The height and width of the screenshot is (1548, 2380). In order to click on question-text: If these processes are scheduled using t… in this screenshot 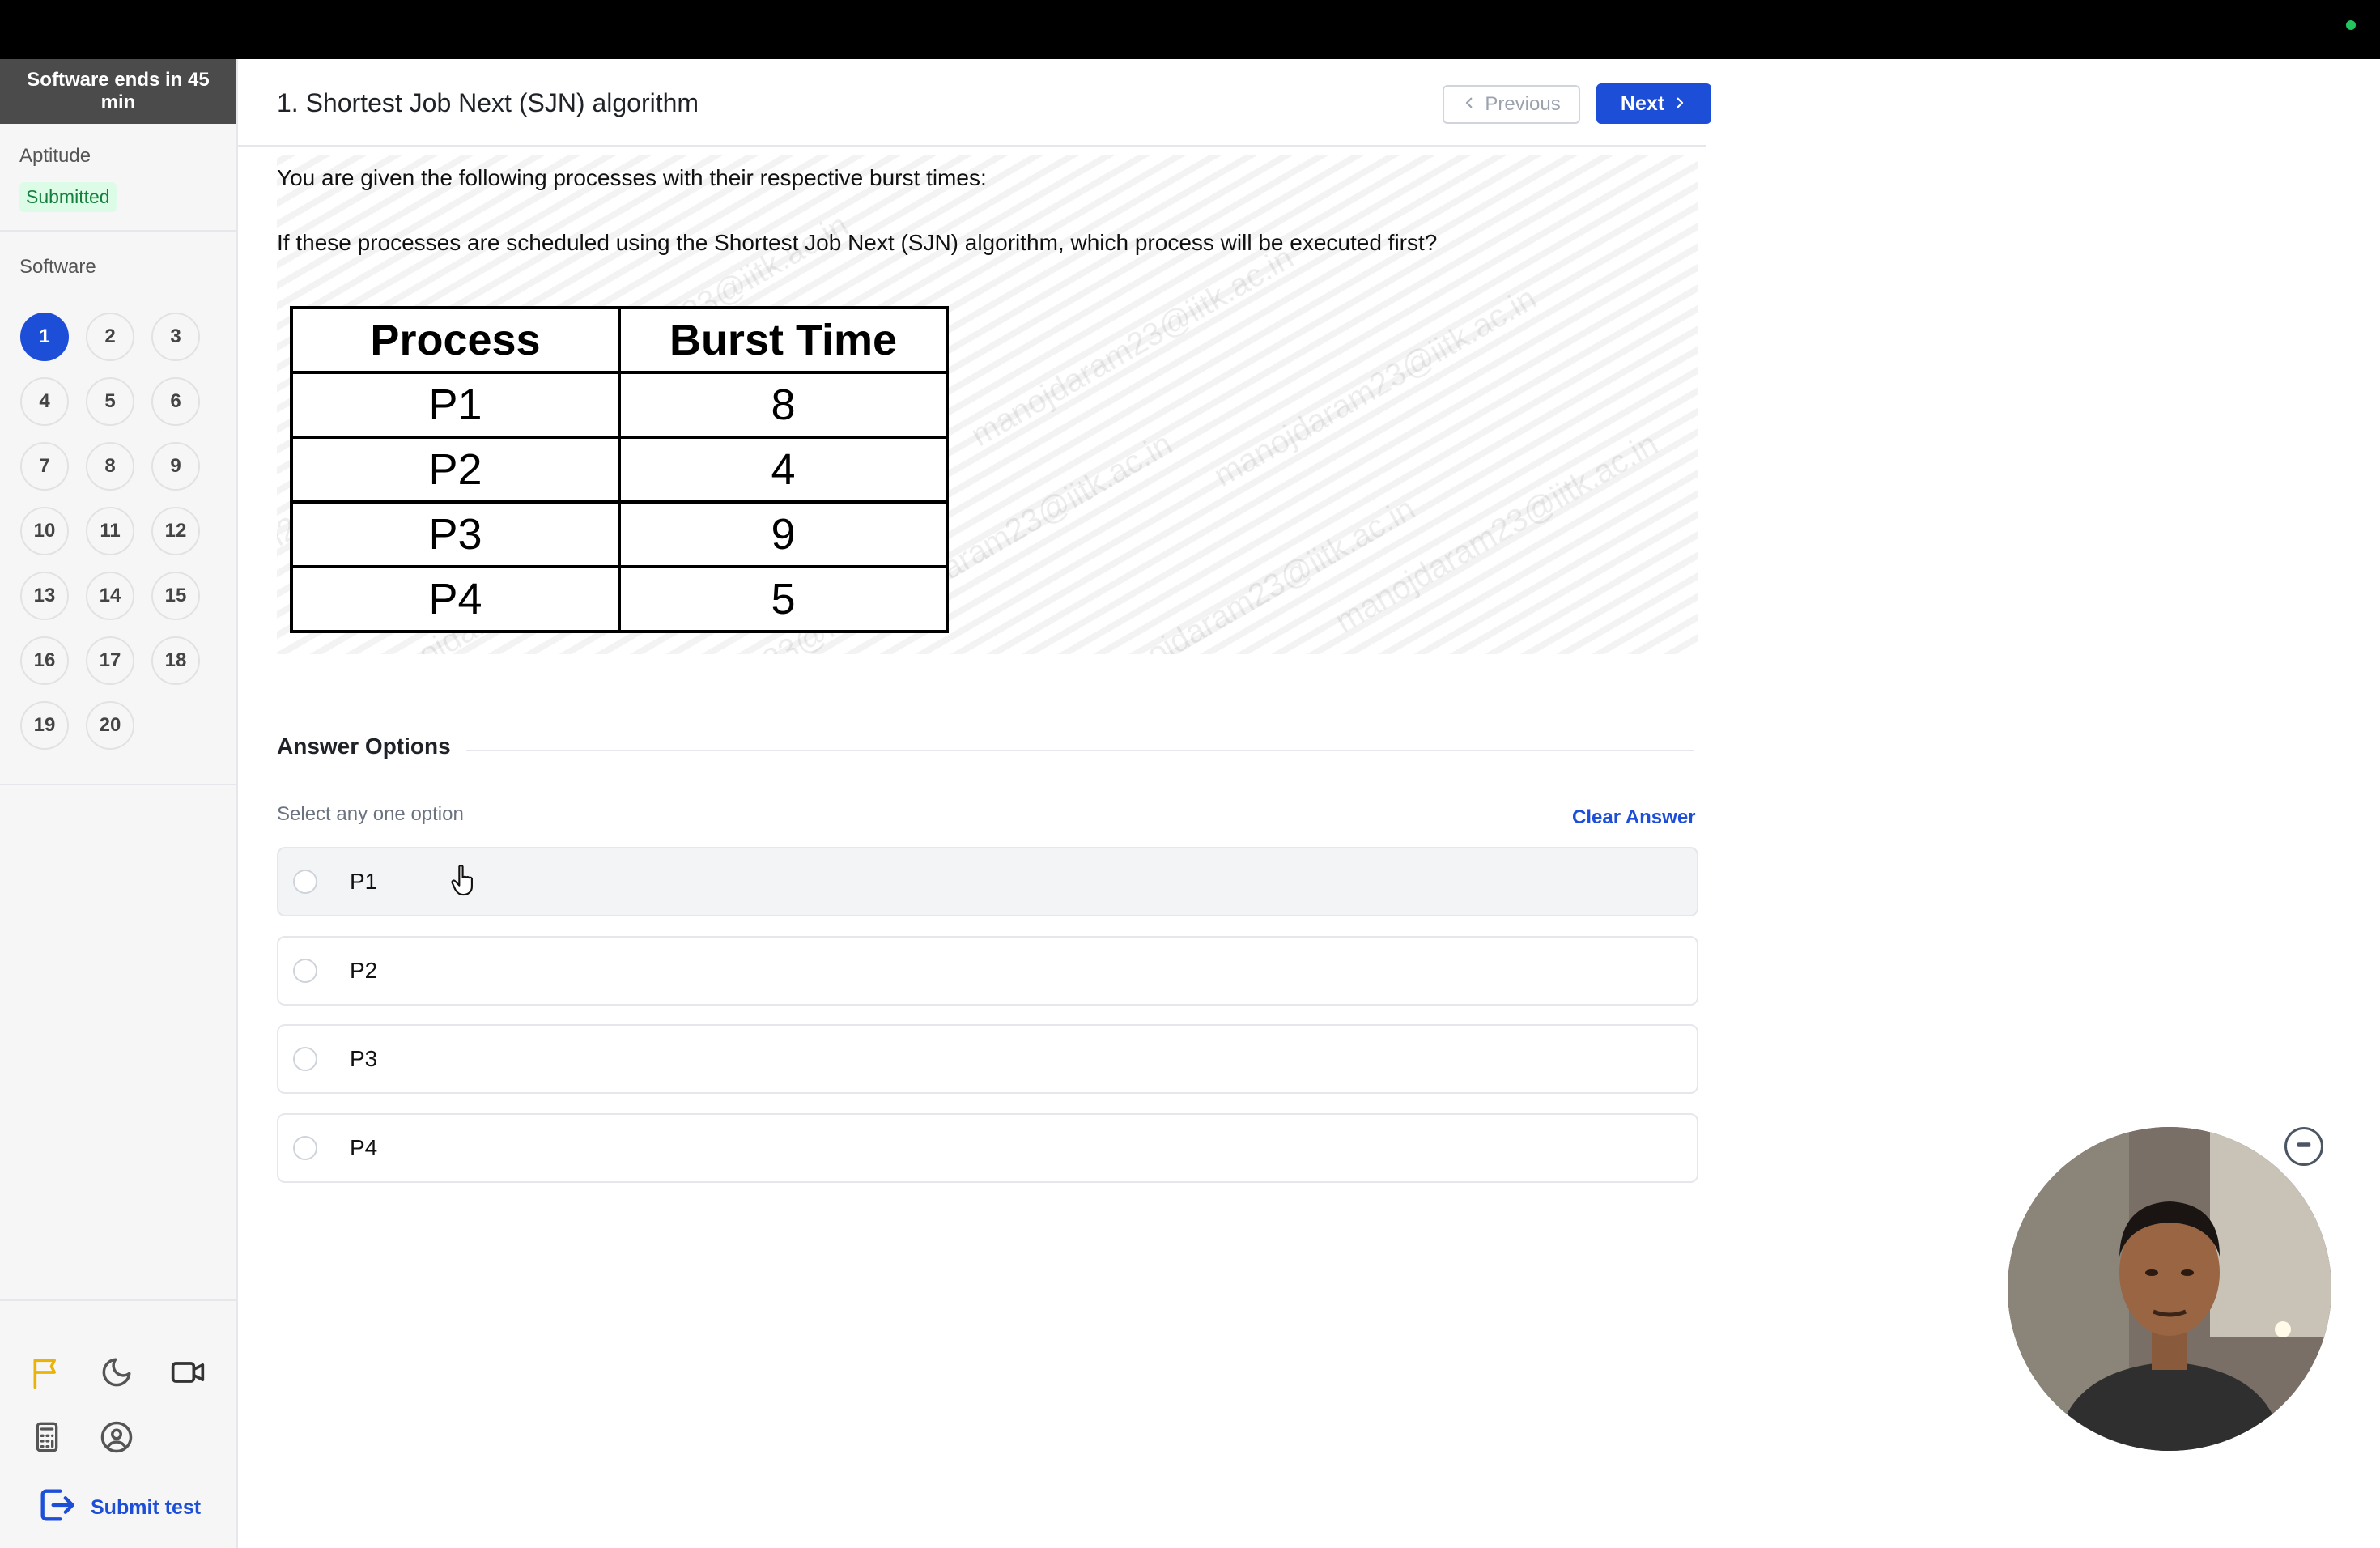, I will do `click(857, 242)`.